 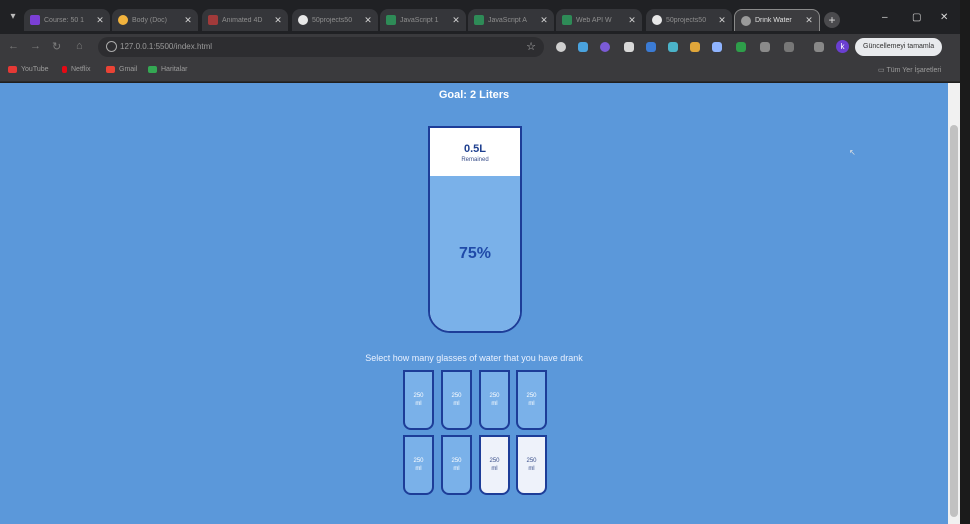 I want to click on globe-icon, so click(x=746, y=20).